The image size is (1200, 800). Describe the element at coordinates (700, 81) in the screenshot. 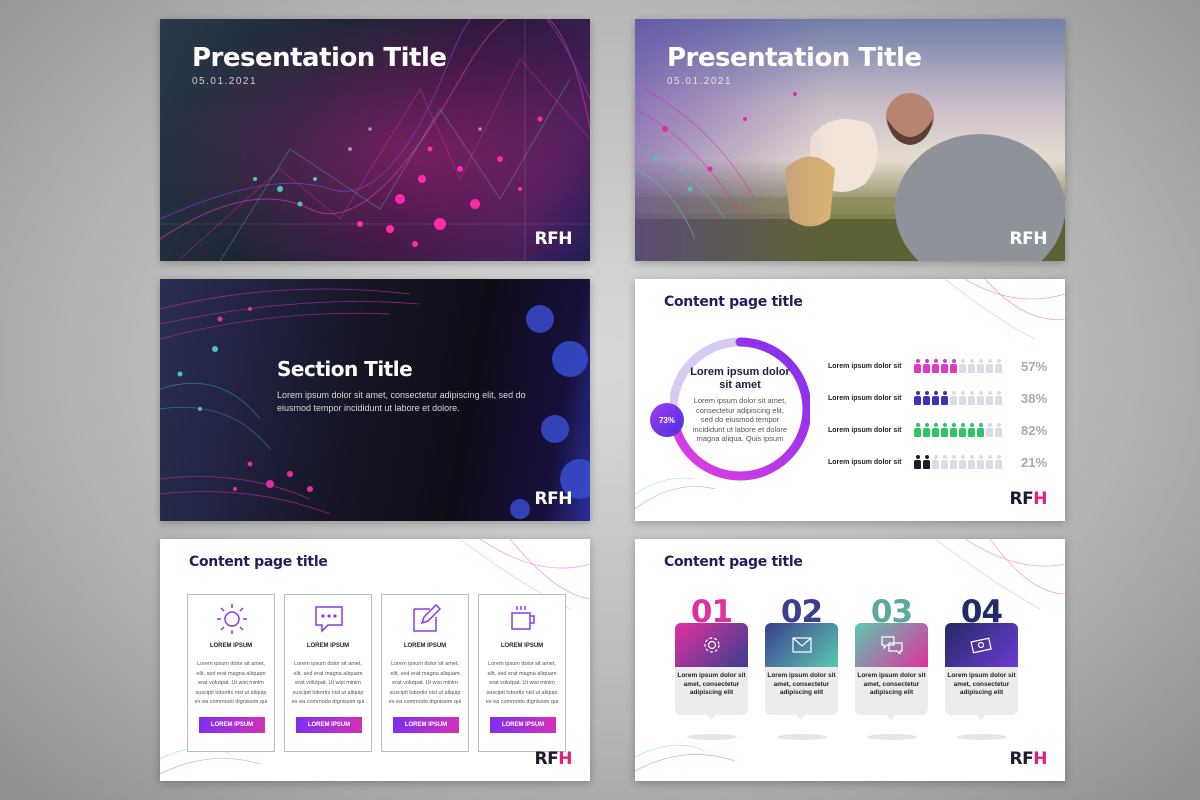

I see `presentation-date: 05.01.2021` at that location.